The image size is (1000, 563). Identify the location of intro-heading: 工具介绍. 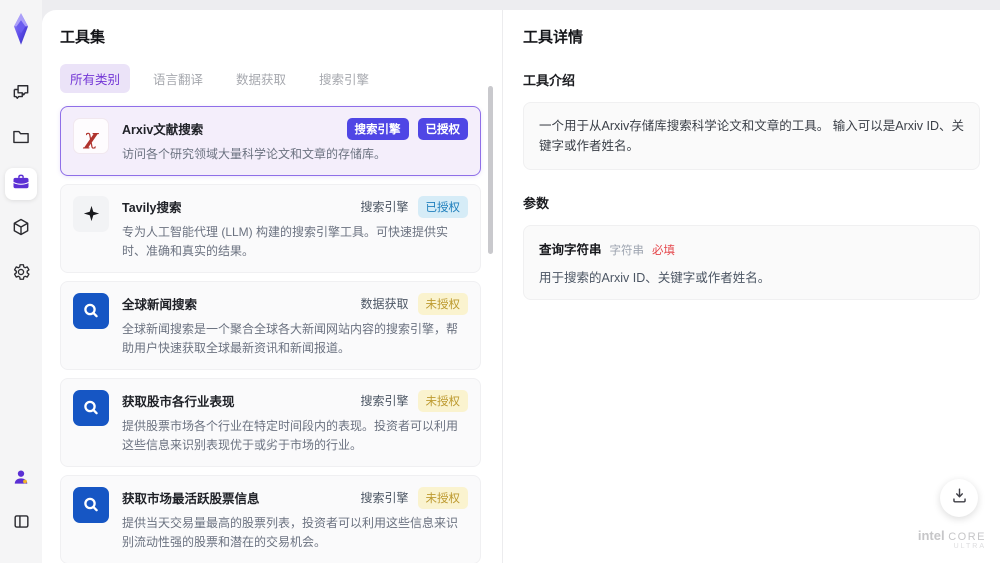
(549, 80).